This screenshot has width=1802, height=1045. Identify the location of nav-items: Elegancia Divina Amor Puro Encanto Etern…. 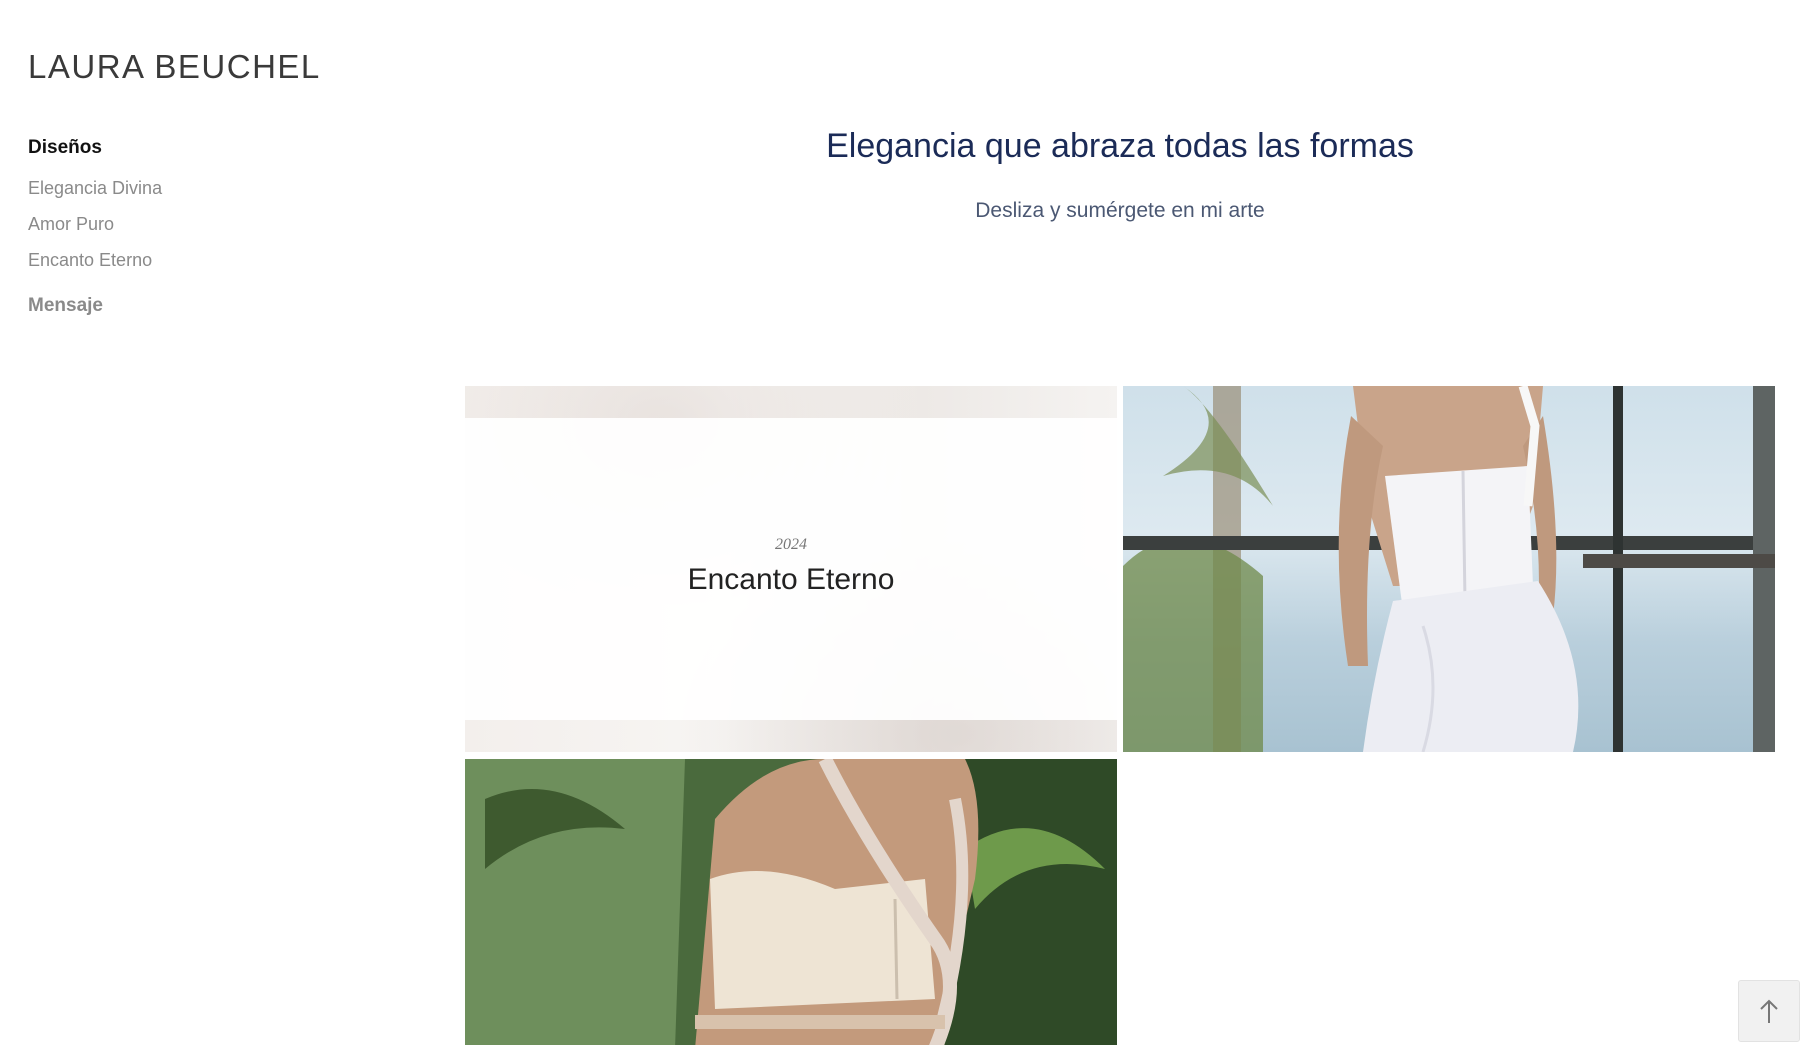
(158, 224).